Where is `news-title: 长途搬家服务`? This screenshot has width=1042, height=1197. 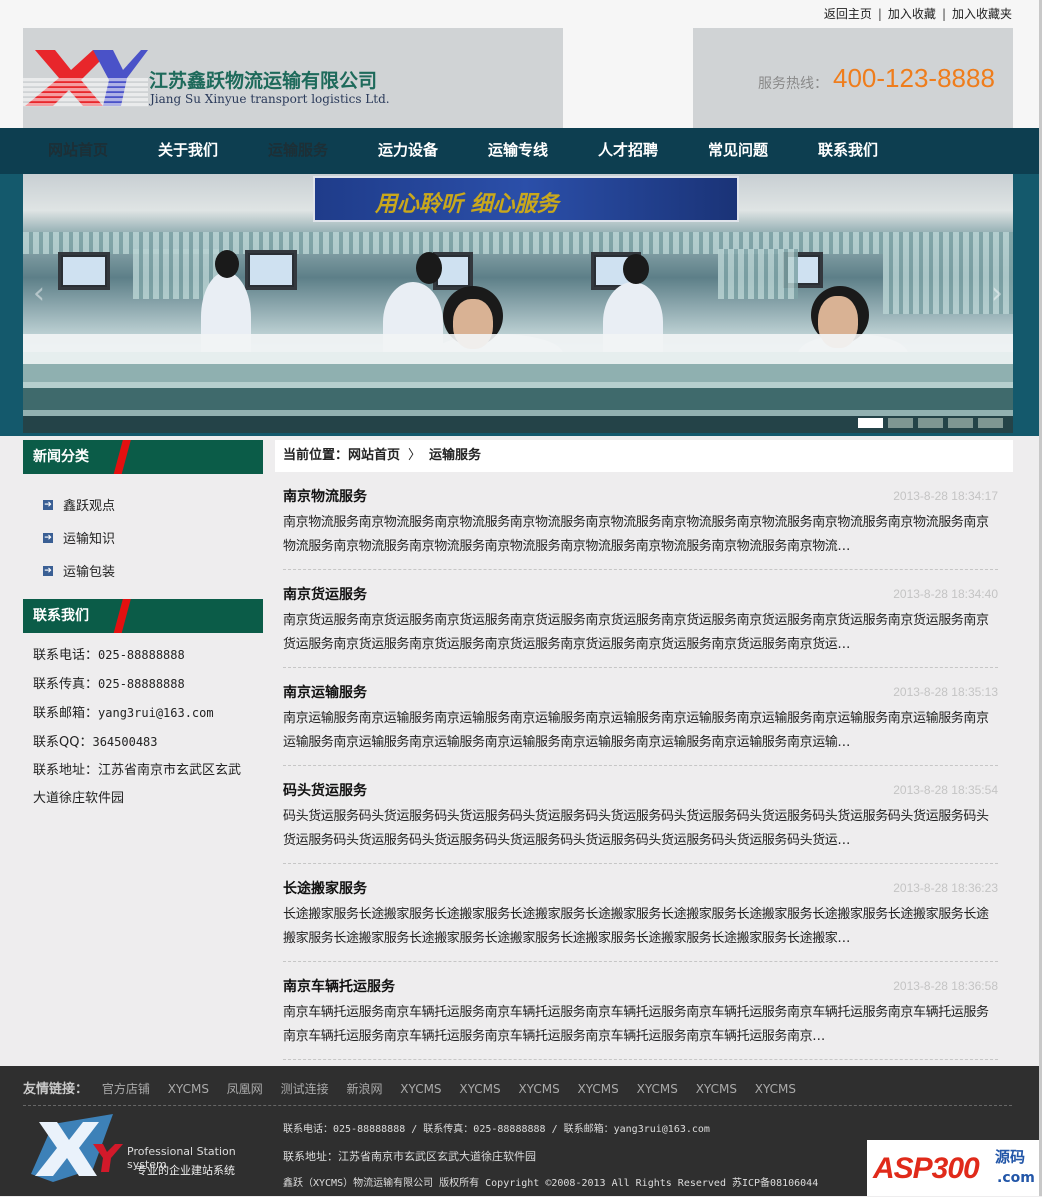 news-title: 长途搬家服务 is located at coordinates (325, 888).